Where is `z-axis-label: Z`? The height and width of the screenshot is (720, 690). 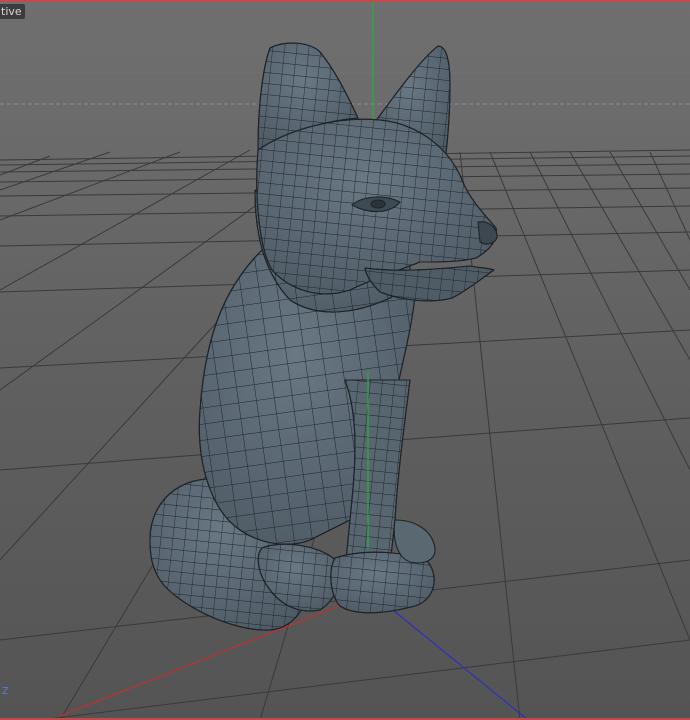
z-axis-label: Z is located at coordinates (5, 691).